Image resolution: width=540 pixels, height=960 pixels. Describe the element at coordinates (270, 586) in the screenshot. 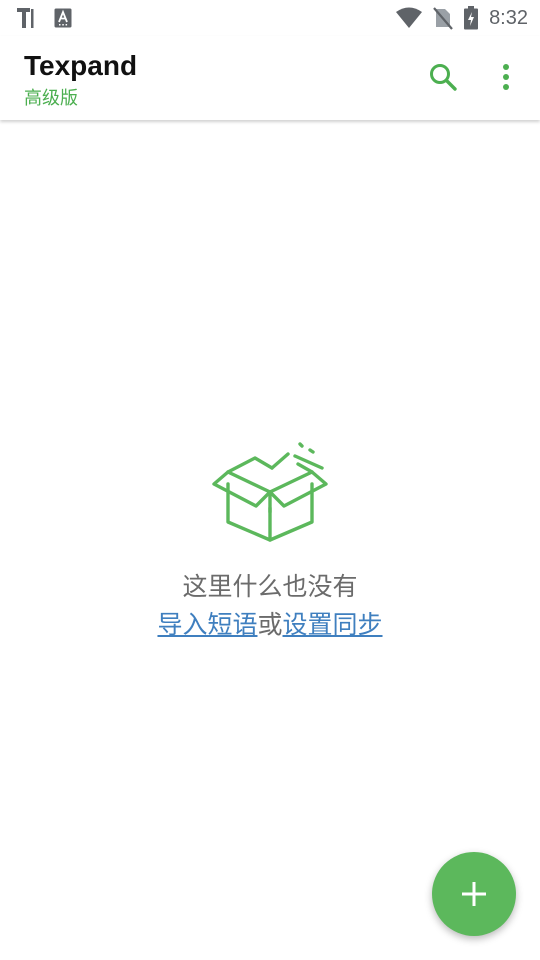

I see `empty-message: 这里什么也没有` at that location.